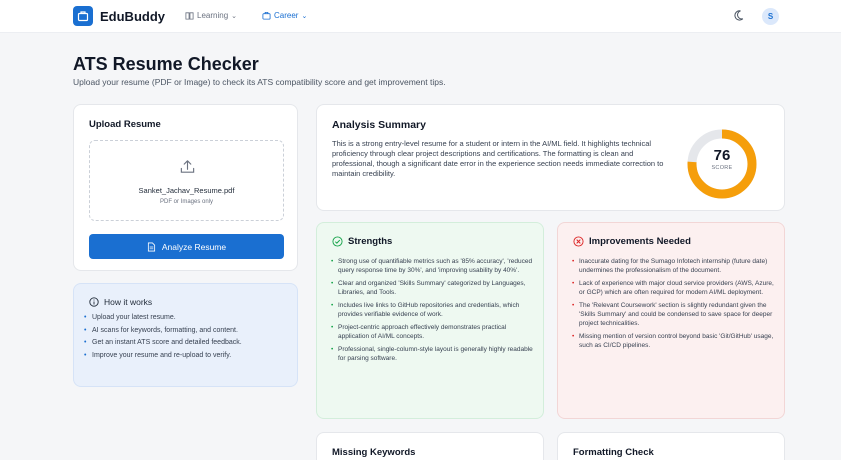 Image resolution: width=841 pixels, height=460 pixels. What do you see at coordinates (671, 446) in the screenshot?
I see `formatting-check-card: Formatting Check` at bounding box center [671, 446].